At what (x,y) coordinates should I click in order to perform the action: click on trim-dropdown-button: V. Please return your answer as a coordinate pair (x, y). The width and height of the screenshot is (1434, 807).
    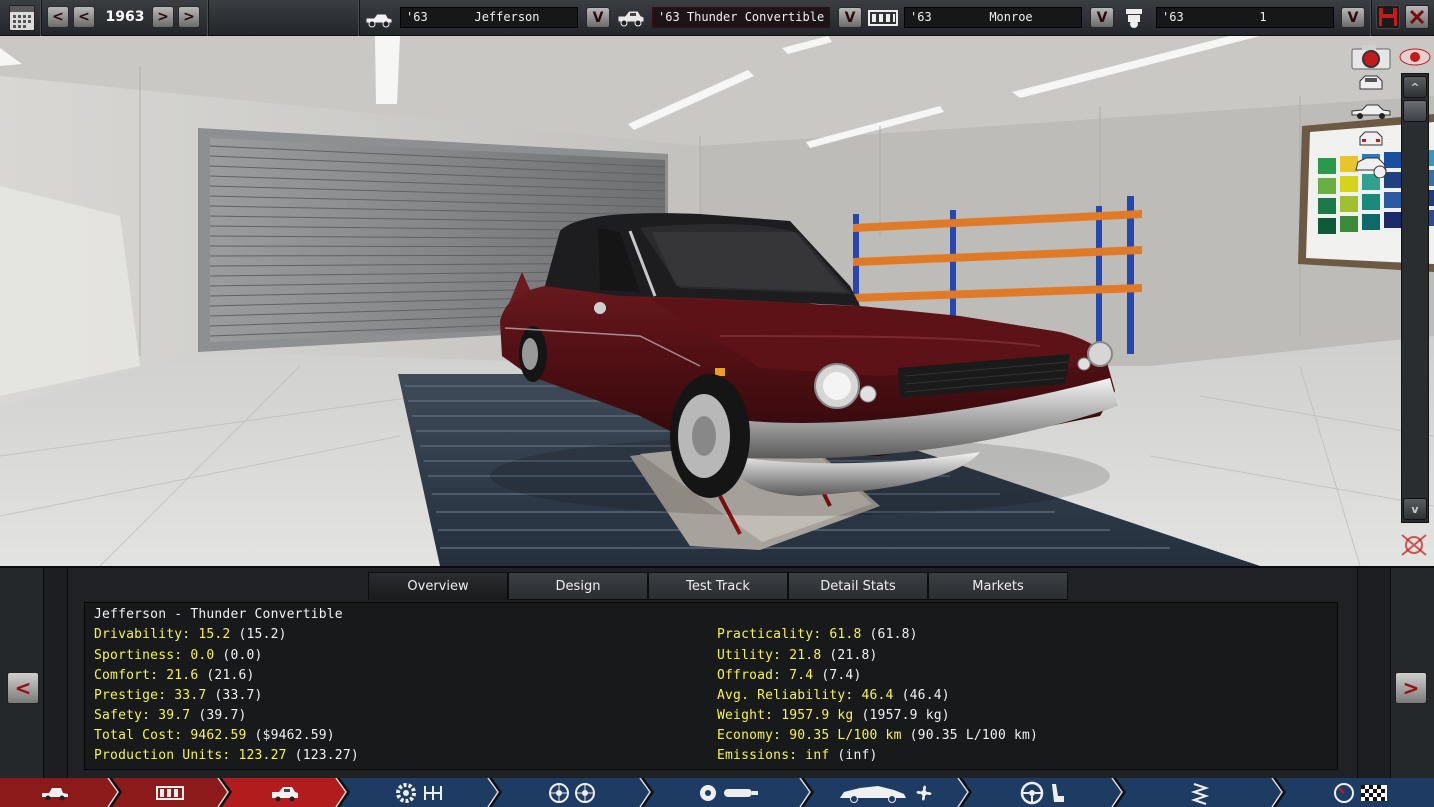
    Looking at the image, I should click on (850, 17).